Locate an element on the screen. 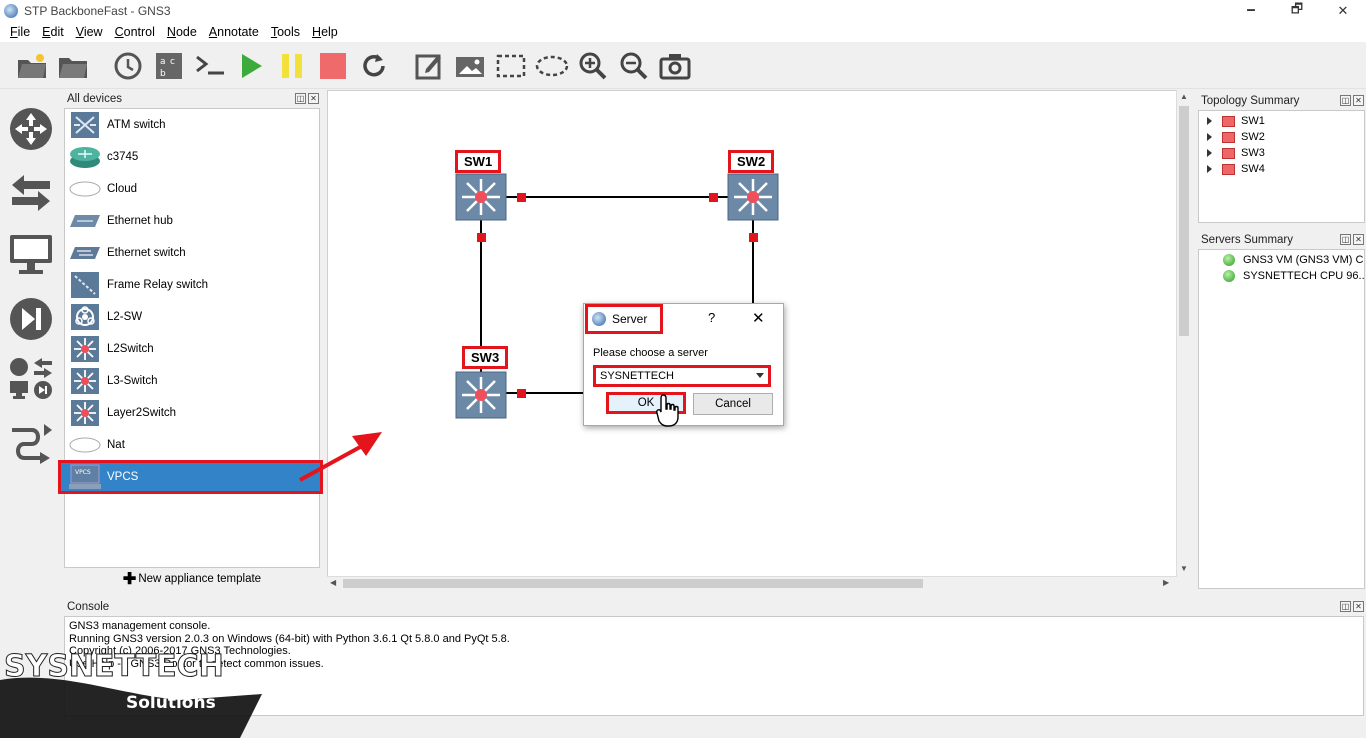  topology-item-label: SW4 is located at coordinates (1253, 169).